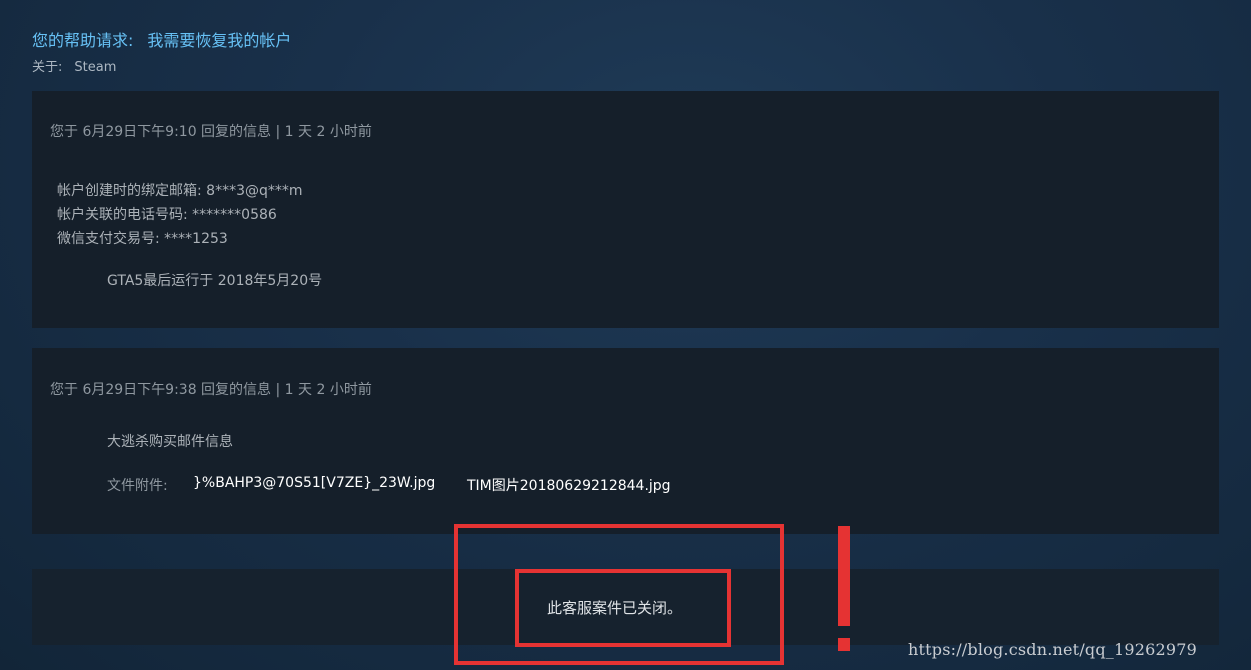 This screenshot has height=670, width=1251. Describe the element at coordinates (623, 608) in the screenshot. I see `annotation-inner-box` at that location.